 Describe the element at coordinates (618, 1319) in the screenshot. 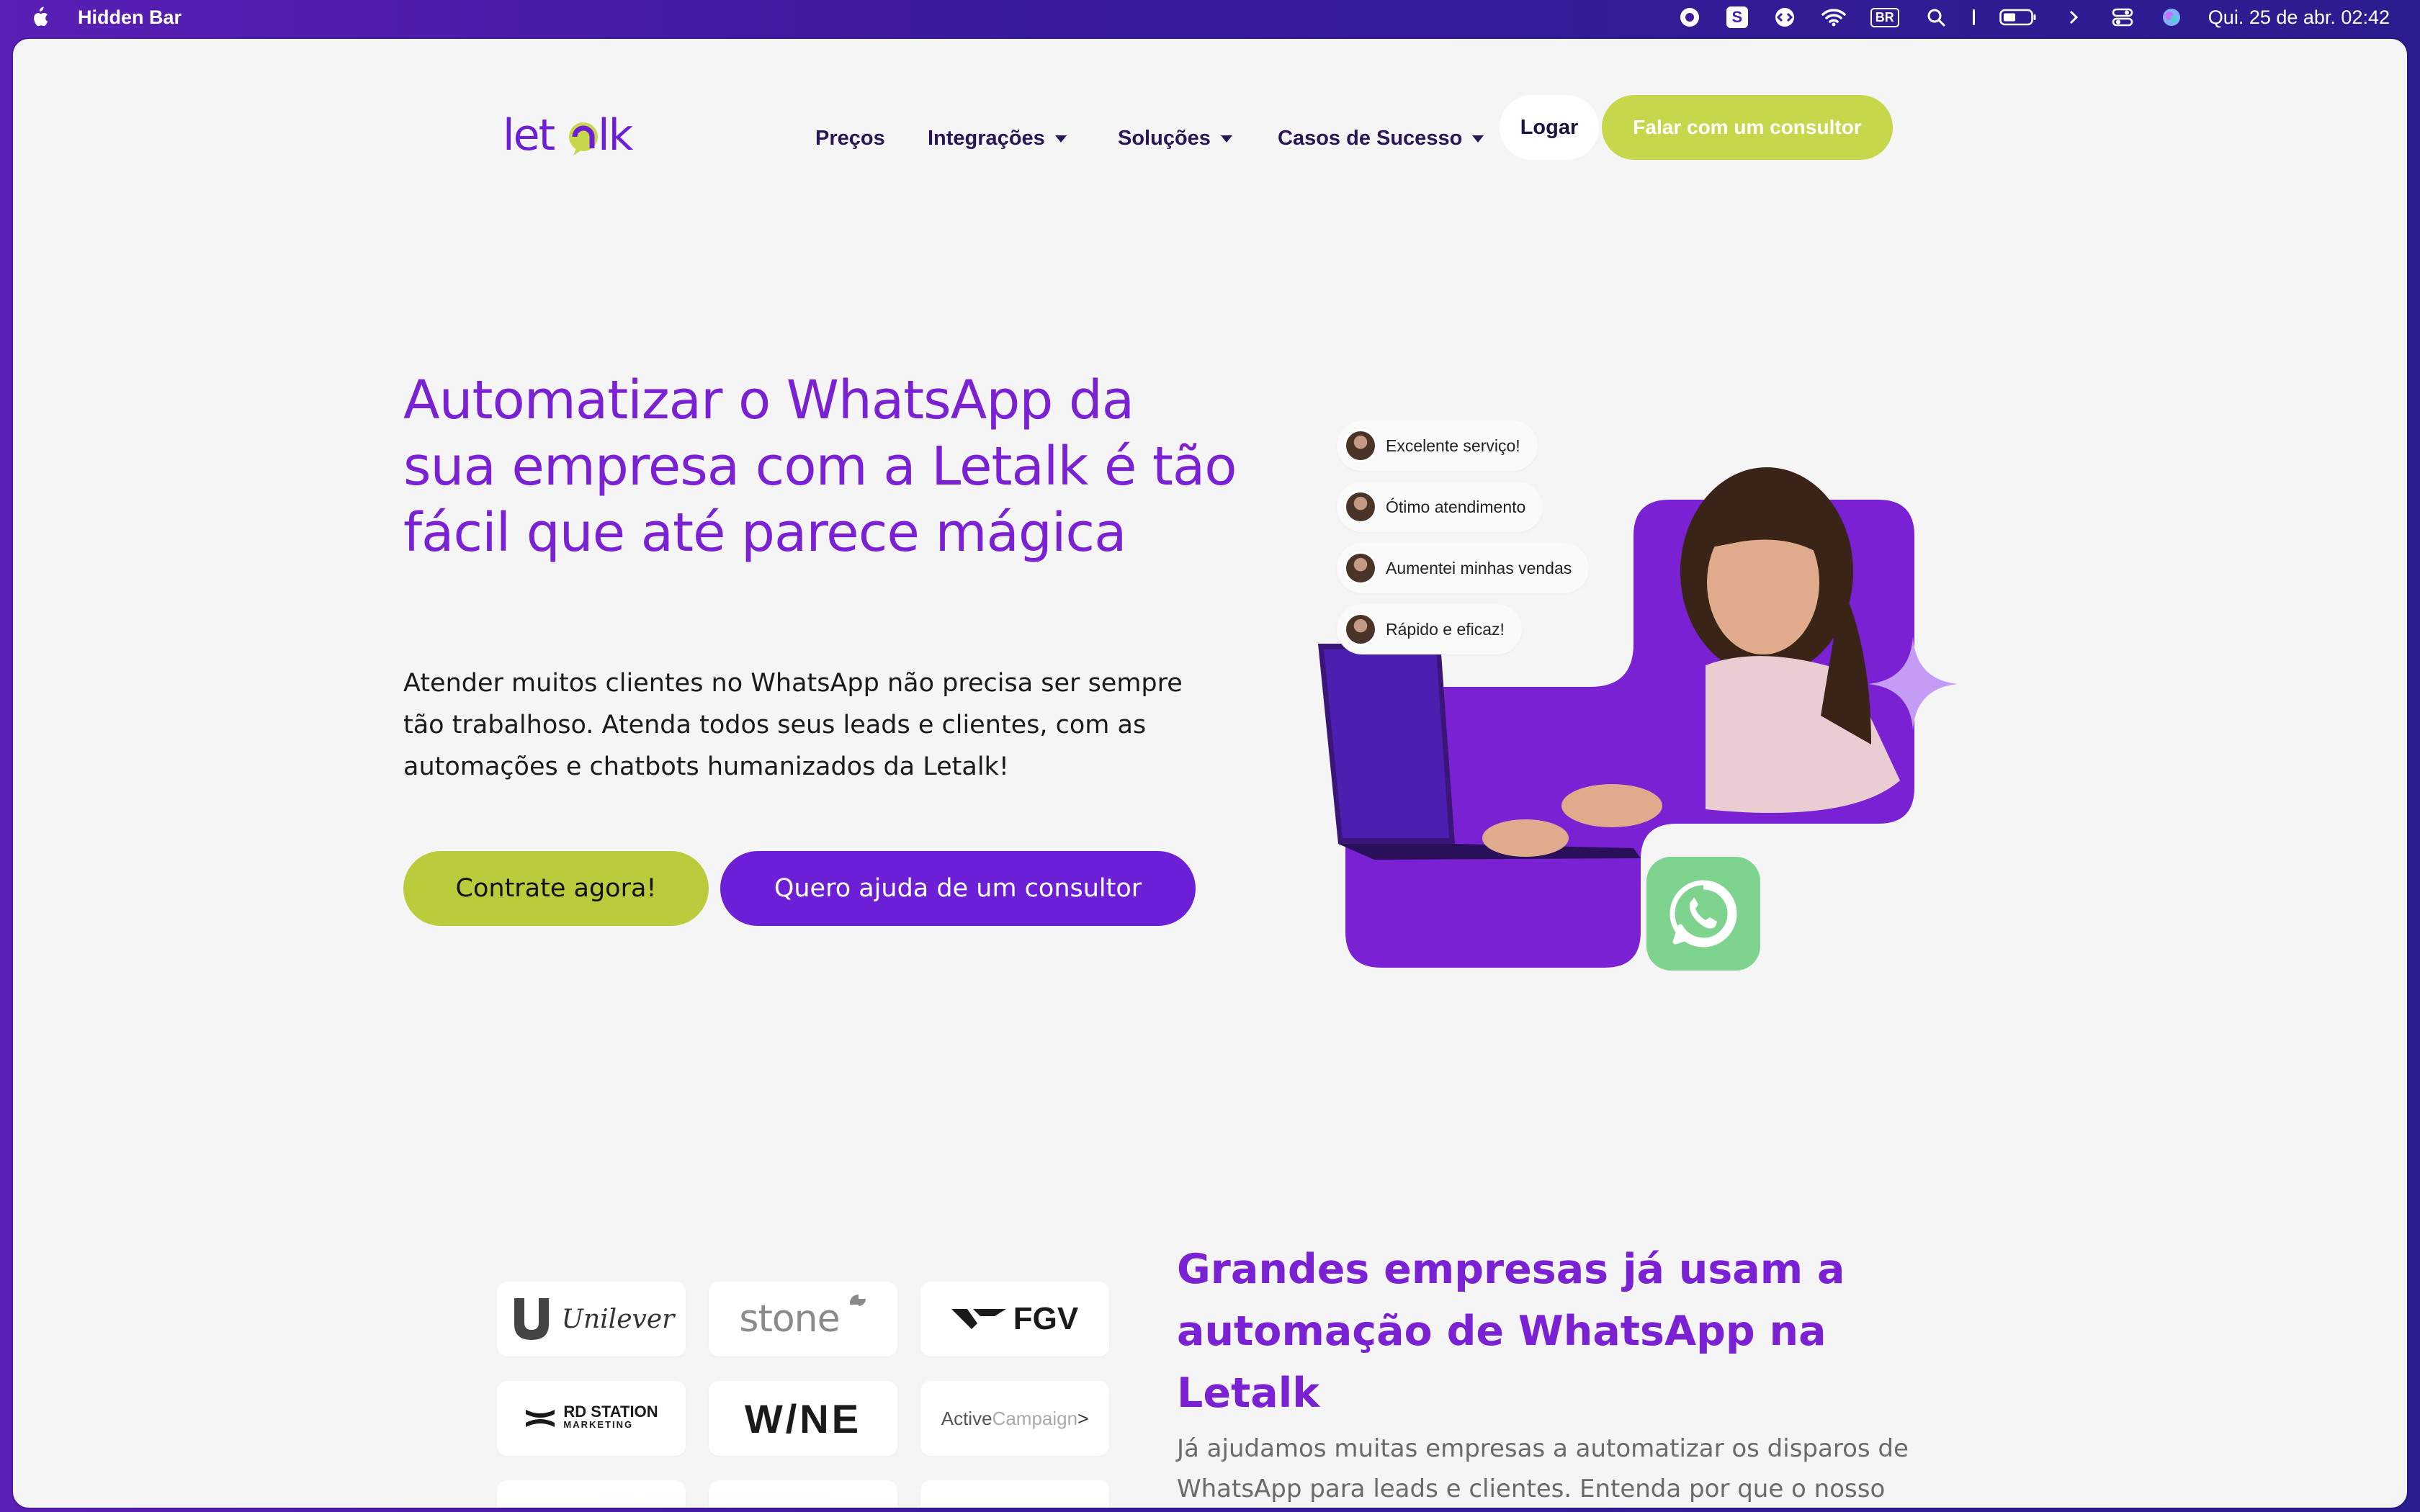

I see `client-logo-text: Unilever` at that location.